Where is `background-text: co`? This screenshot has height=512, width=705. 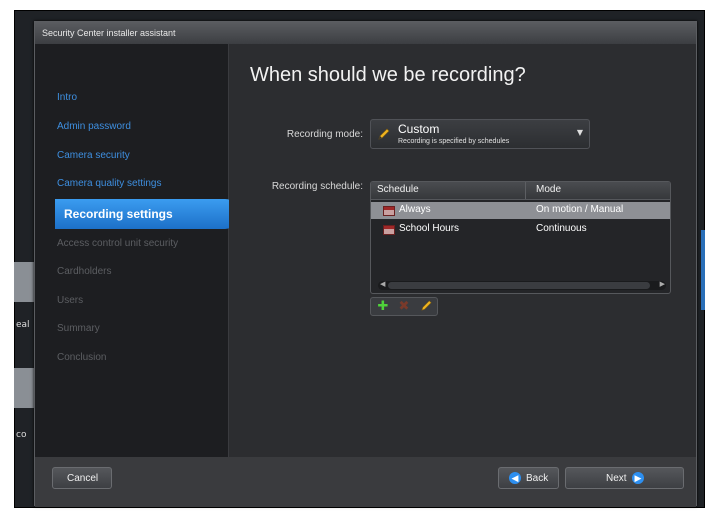 background-text: co is located at coordinates (21, 435).